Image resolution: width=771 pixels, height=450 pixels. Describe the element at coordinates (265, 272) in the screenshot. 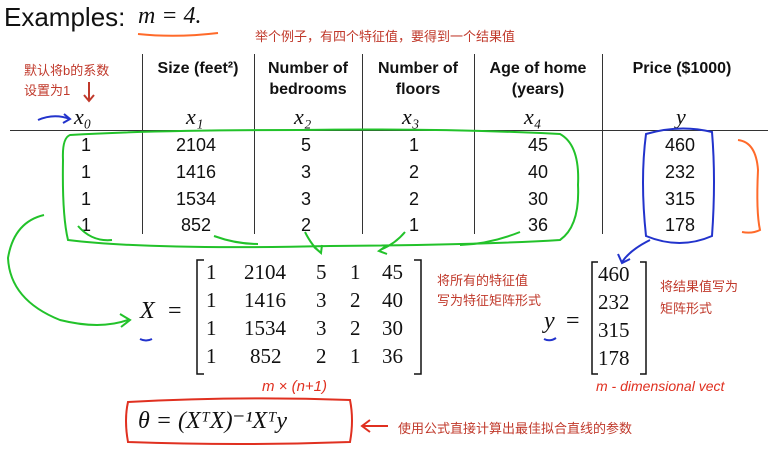

I see `matrix-x-cell: 2104` at that location.